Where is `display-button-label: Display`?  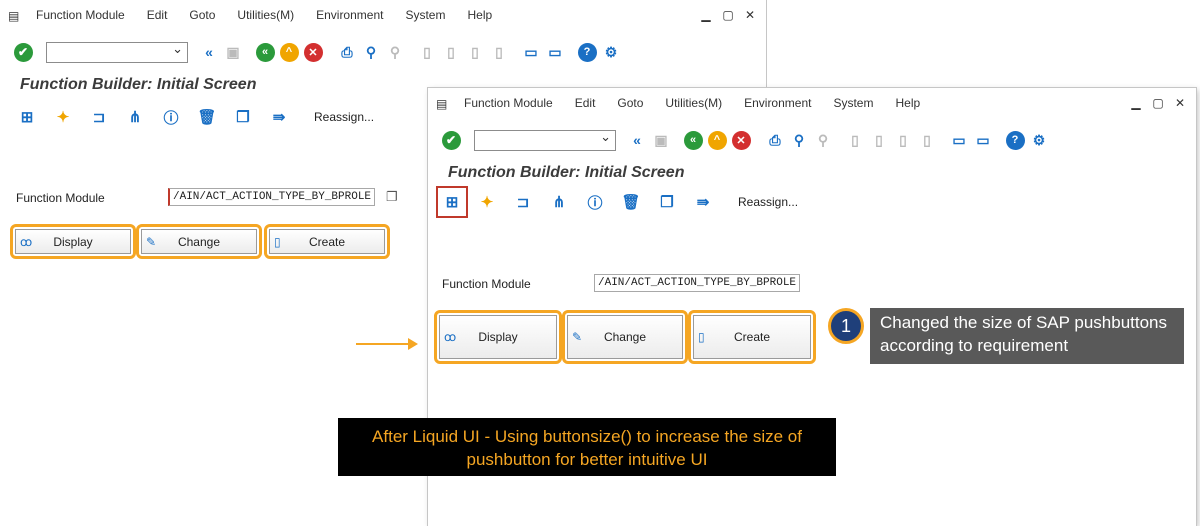
display-button-label: Display is located at coordinates (73, 241).